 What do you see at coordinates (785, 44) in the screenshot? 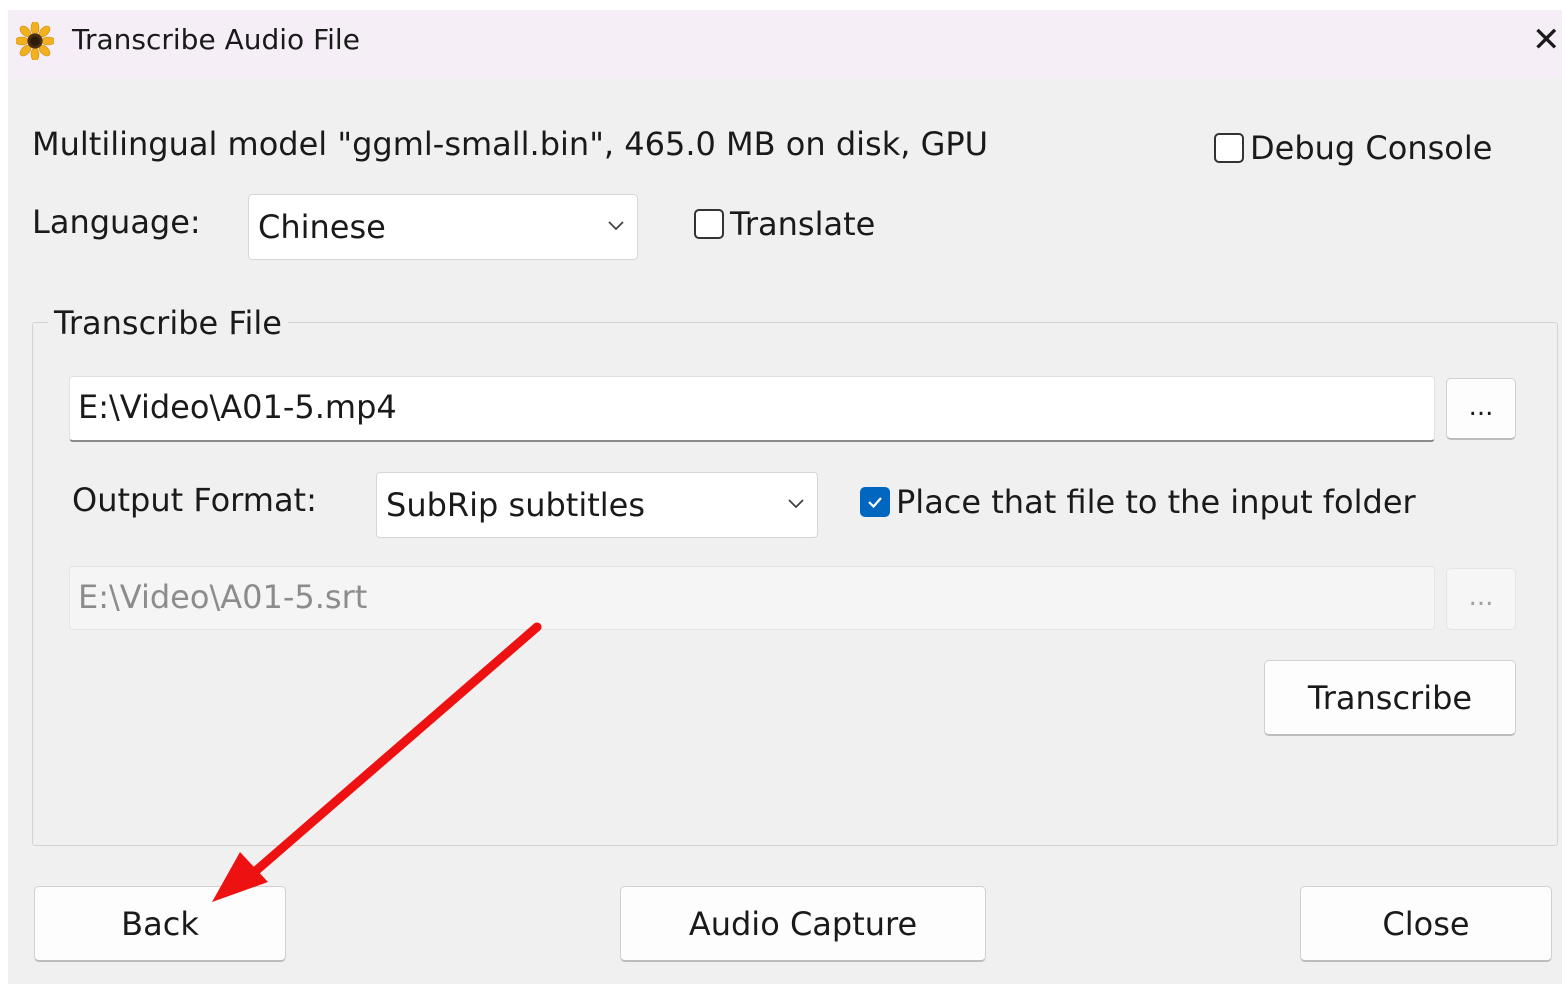
I see `title-bar: Transcribe Audio File ✕` at bounding box center [785, 44].